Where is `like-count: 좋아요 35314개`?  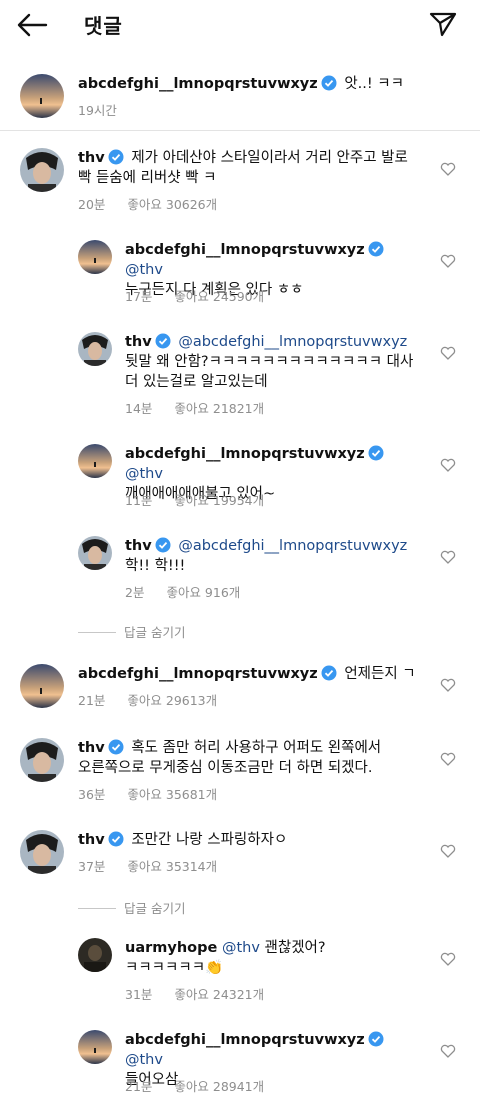 like-count: 좋아요 35314개 is located at coordinates (172, 866).